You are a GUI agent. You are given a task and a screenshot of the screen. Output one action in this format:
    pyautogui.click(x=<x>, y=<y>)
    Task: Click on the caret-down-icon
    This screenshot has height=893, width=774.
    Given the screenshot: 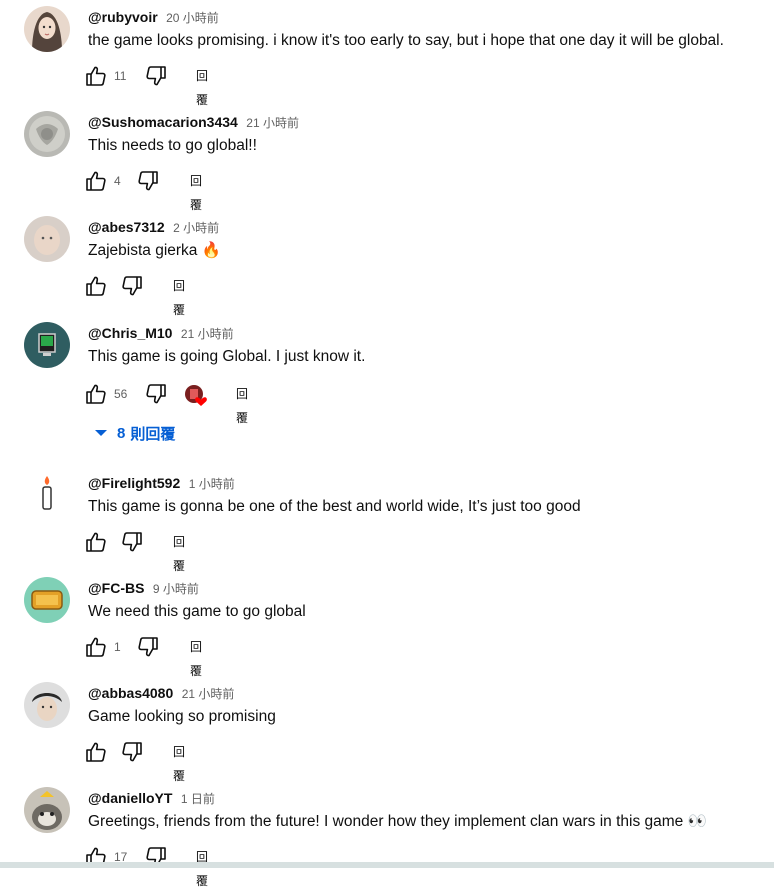 What is the action you would take?
    pyautogui.click(x=101, y=433)
    